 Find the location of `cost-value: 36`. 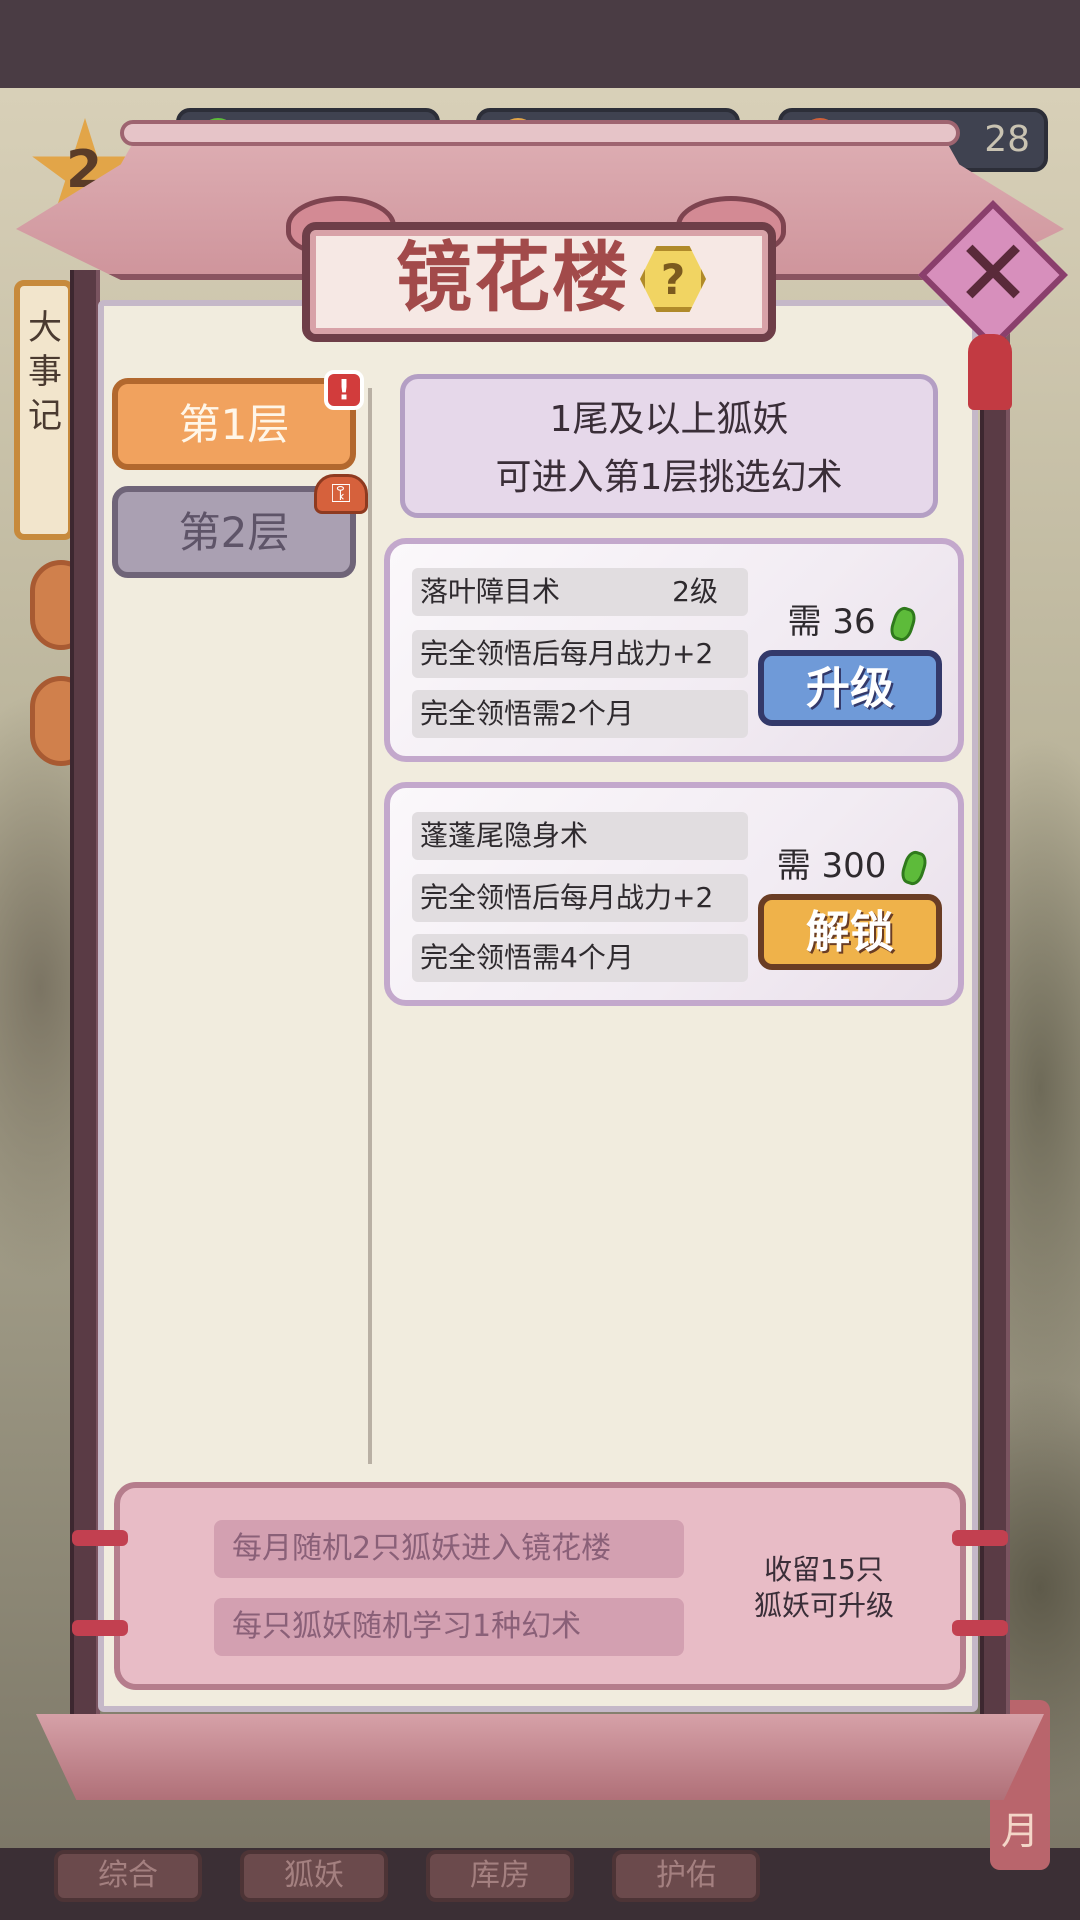

cost-value: 36 is located at coordinates (854, 622).